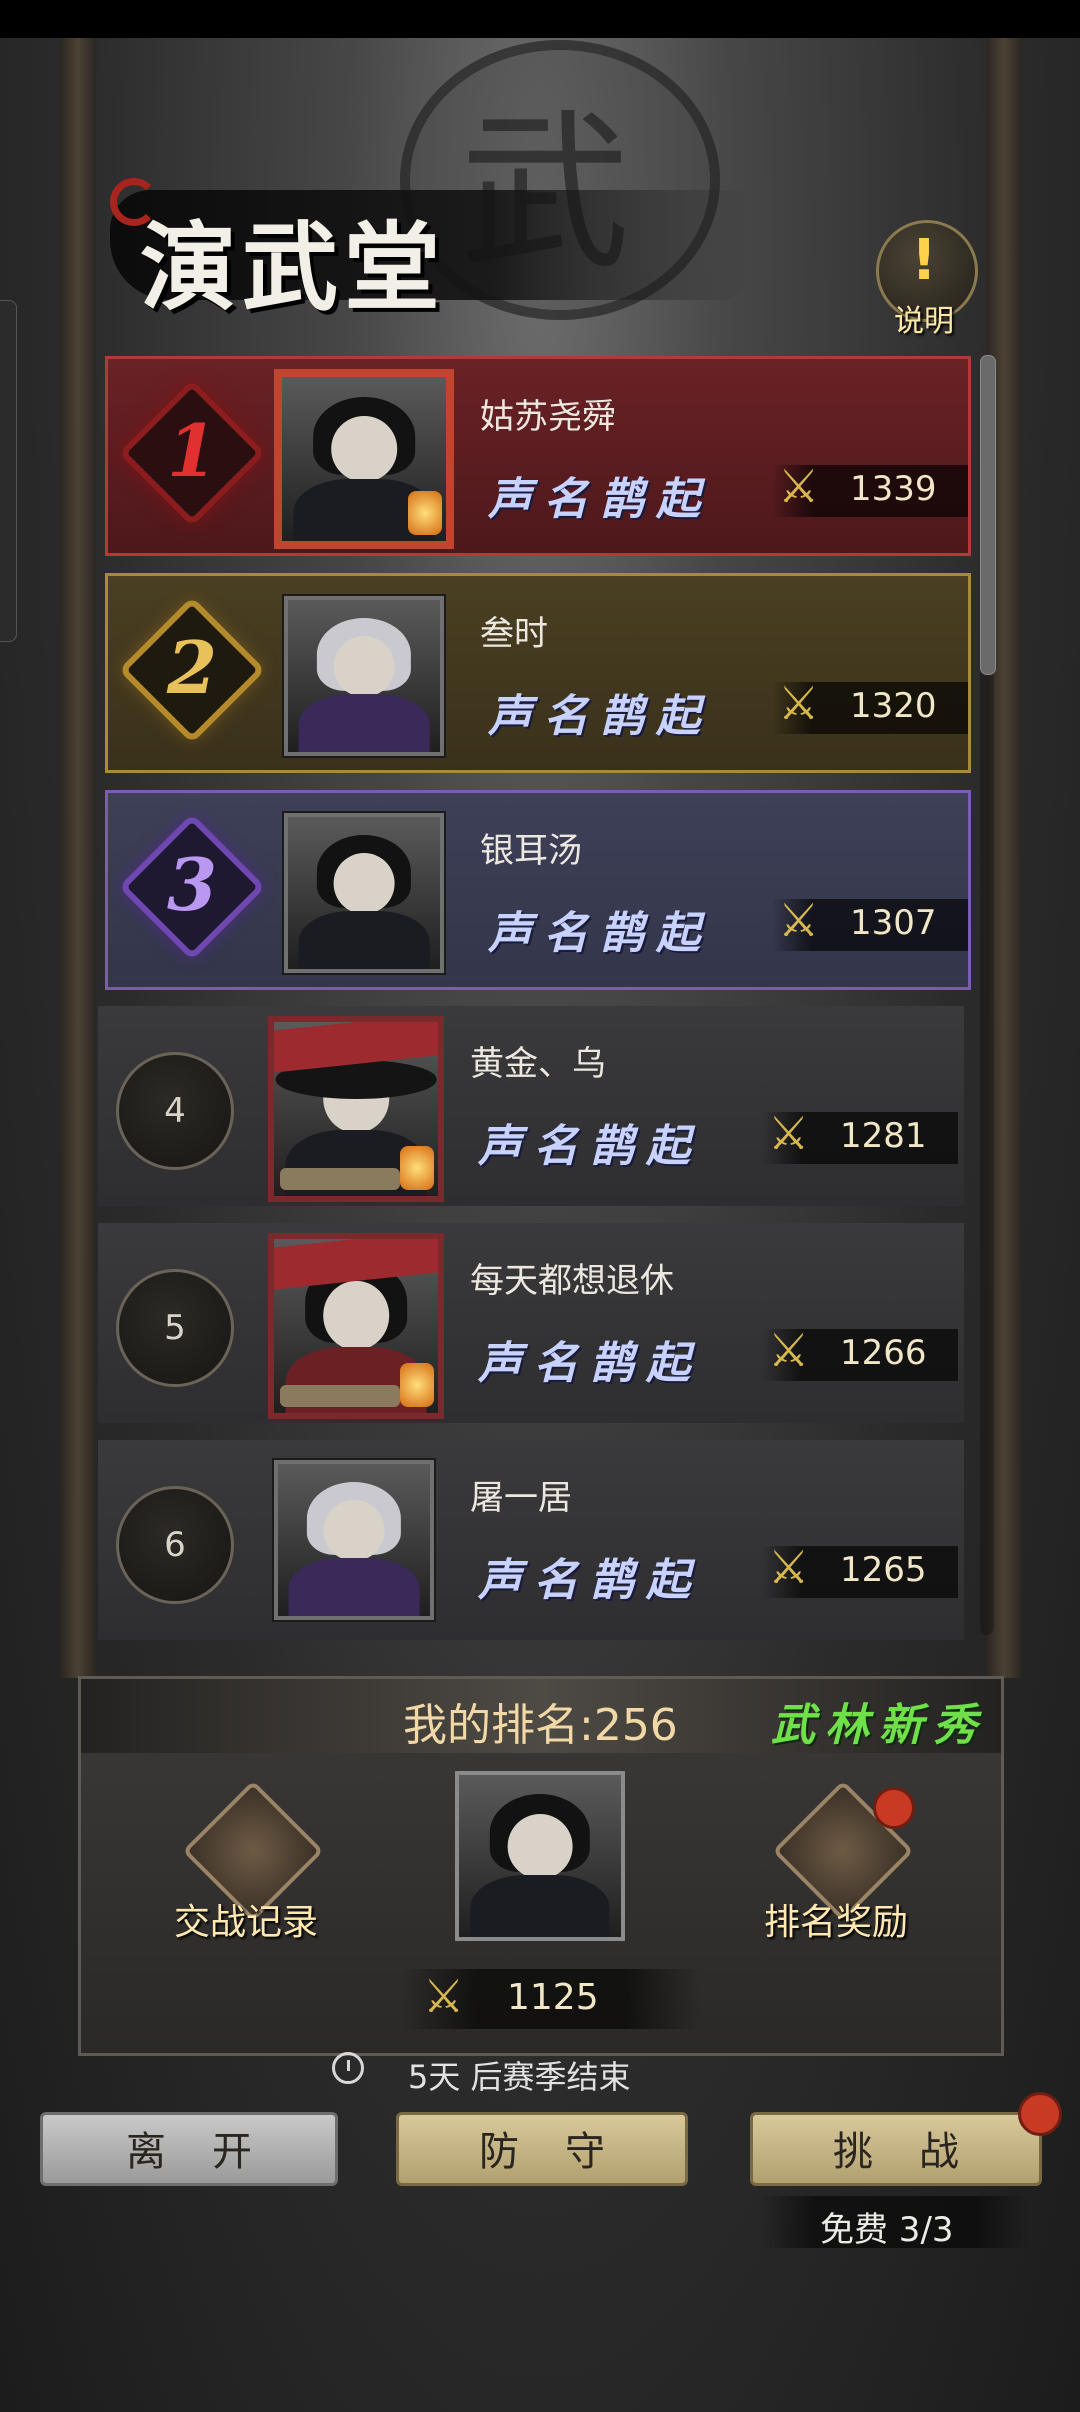  Describe the element at coordinates (348, 2068) in the screenshot. I see `clock-icon` at that location.